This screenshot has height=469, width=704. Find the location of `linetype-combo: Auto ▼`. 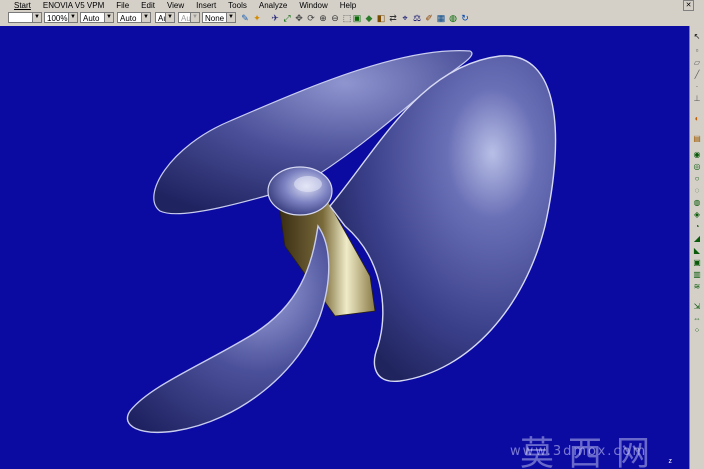

linetype-combo: Auto ▼ is located at coordinates (134, 17).